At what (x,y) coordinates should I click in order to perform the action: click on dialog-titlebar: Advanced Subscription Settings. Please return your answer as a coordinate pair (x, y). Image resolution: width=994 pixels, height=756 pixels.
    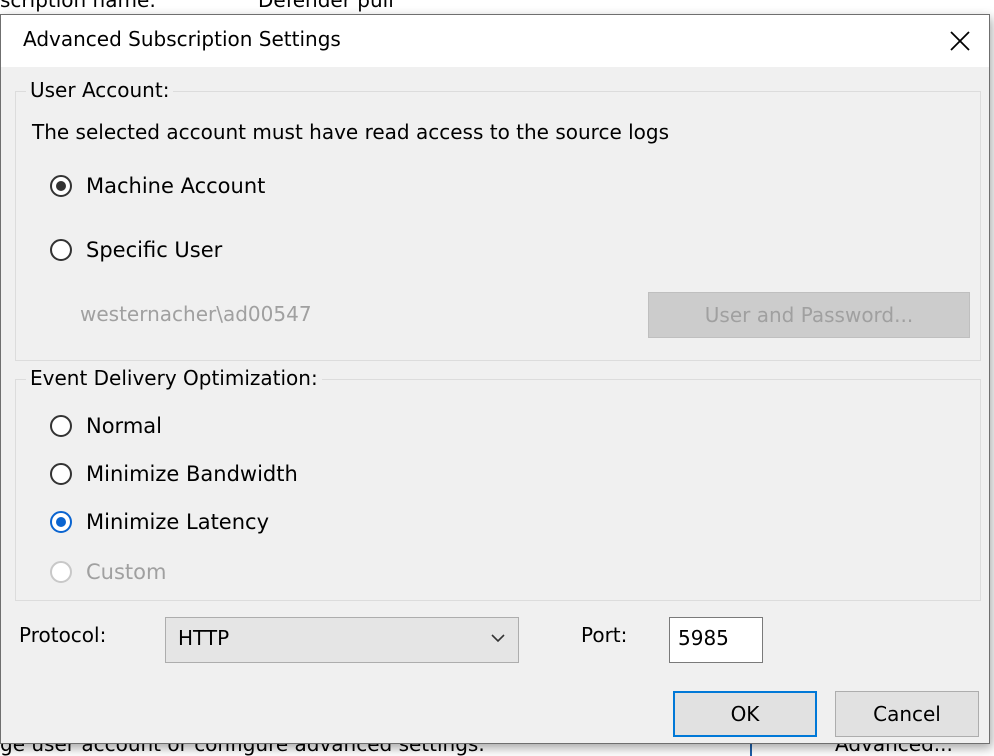
    Looking at the image, I should click on (495, 41).